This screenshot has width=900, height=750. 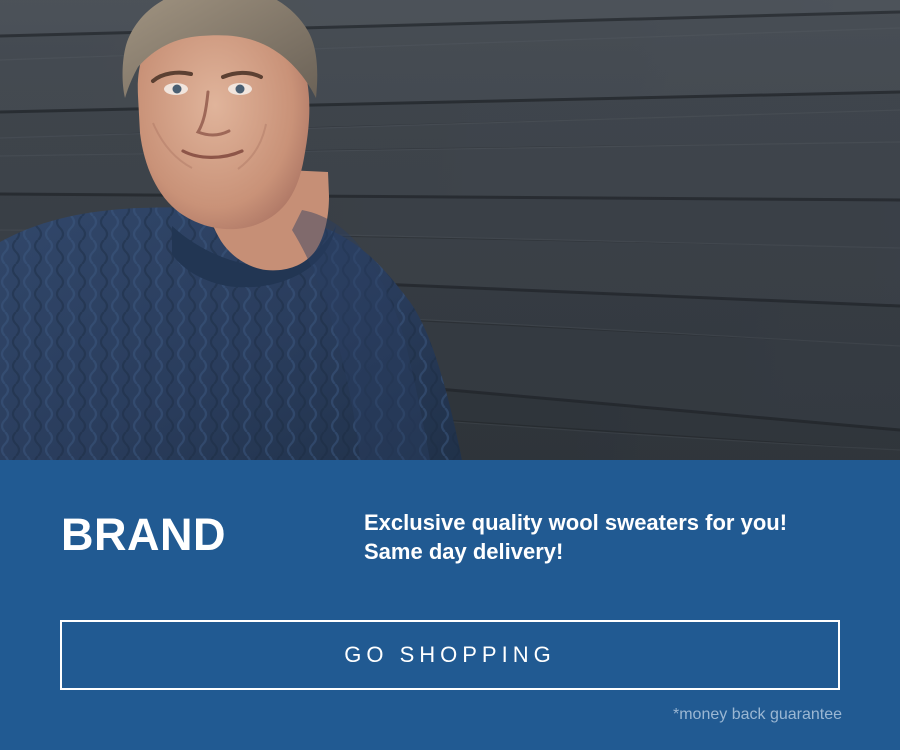 I want to click on money-back-guarantee-note: *money back guarantee, so click(x=757, y=714).